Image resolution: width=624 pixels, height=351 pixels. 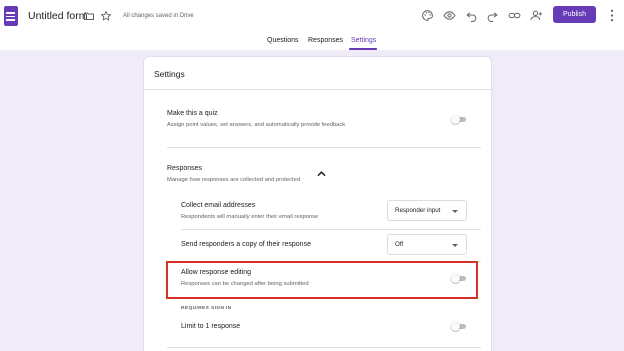 What do you see at coordinates (427, 244) in the screenshot?
I see `send-copy-select: Off` at bounding box center [427, 244].